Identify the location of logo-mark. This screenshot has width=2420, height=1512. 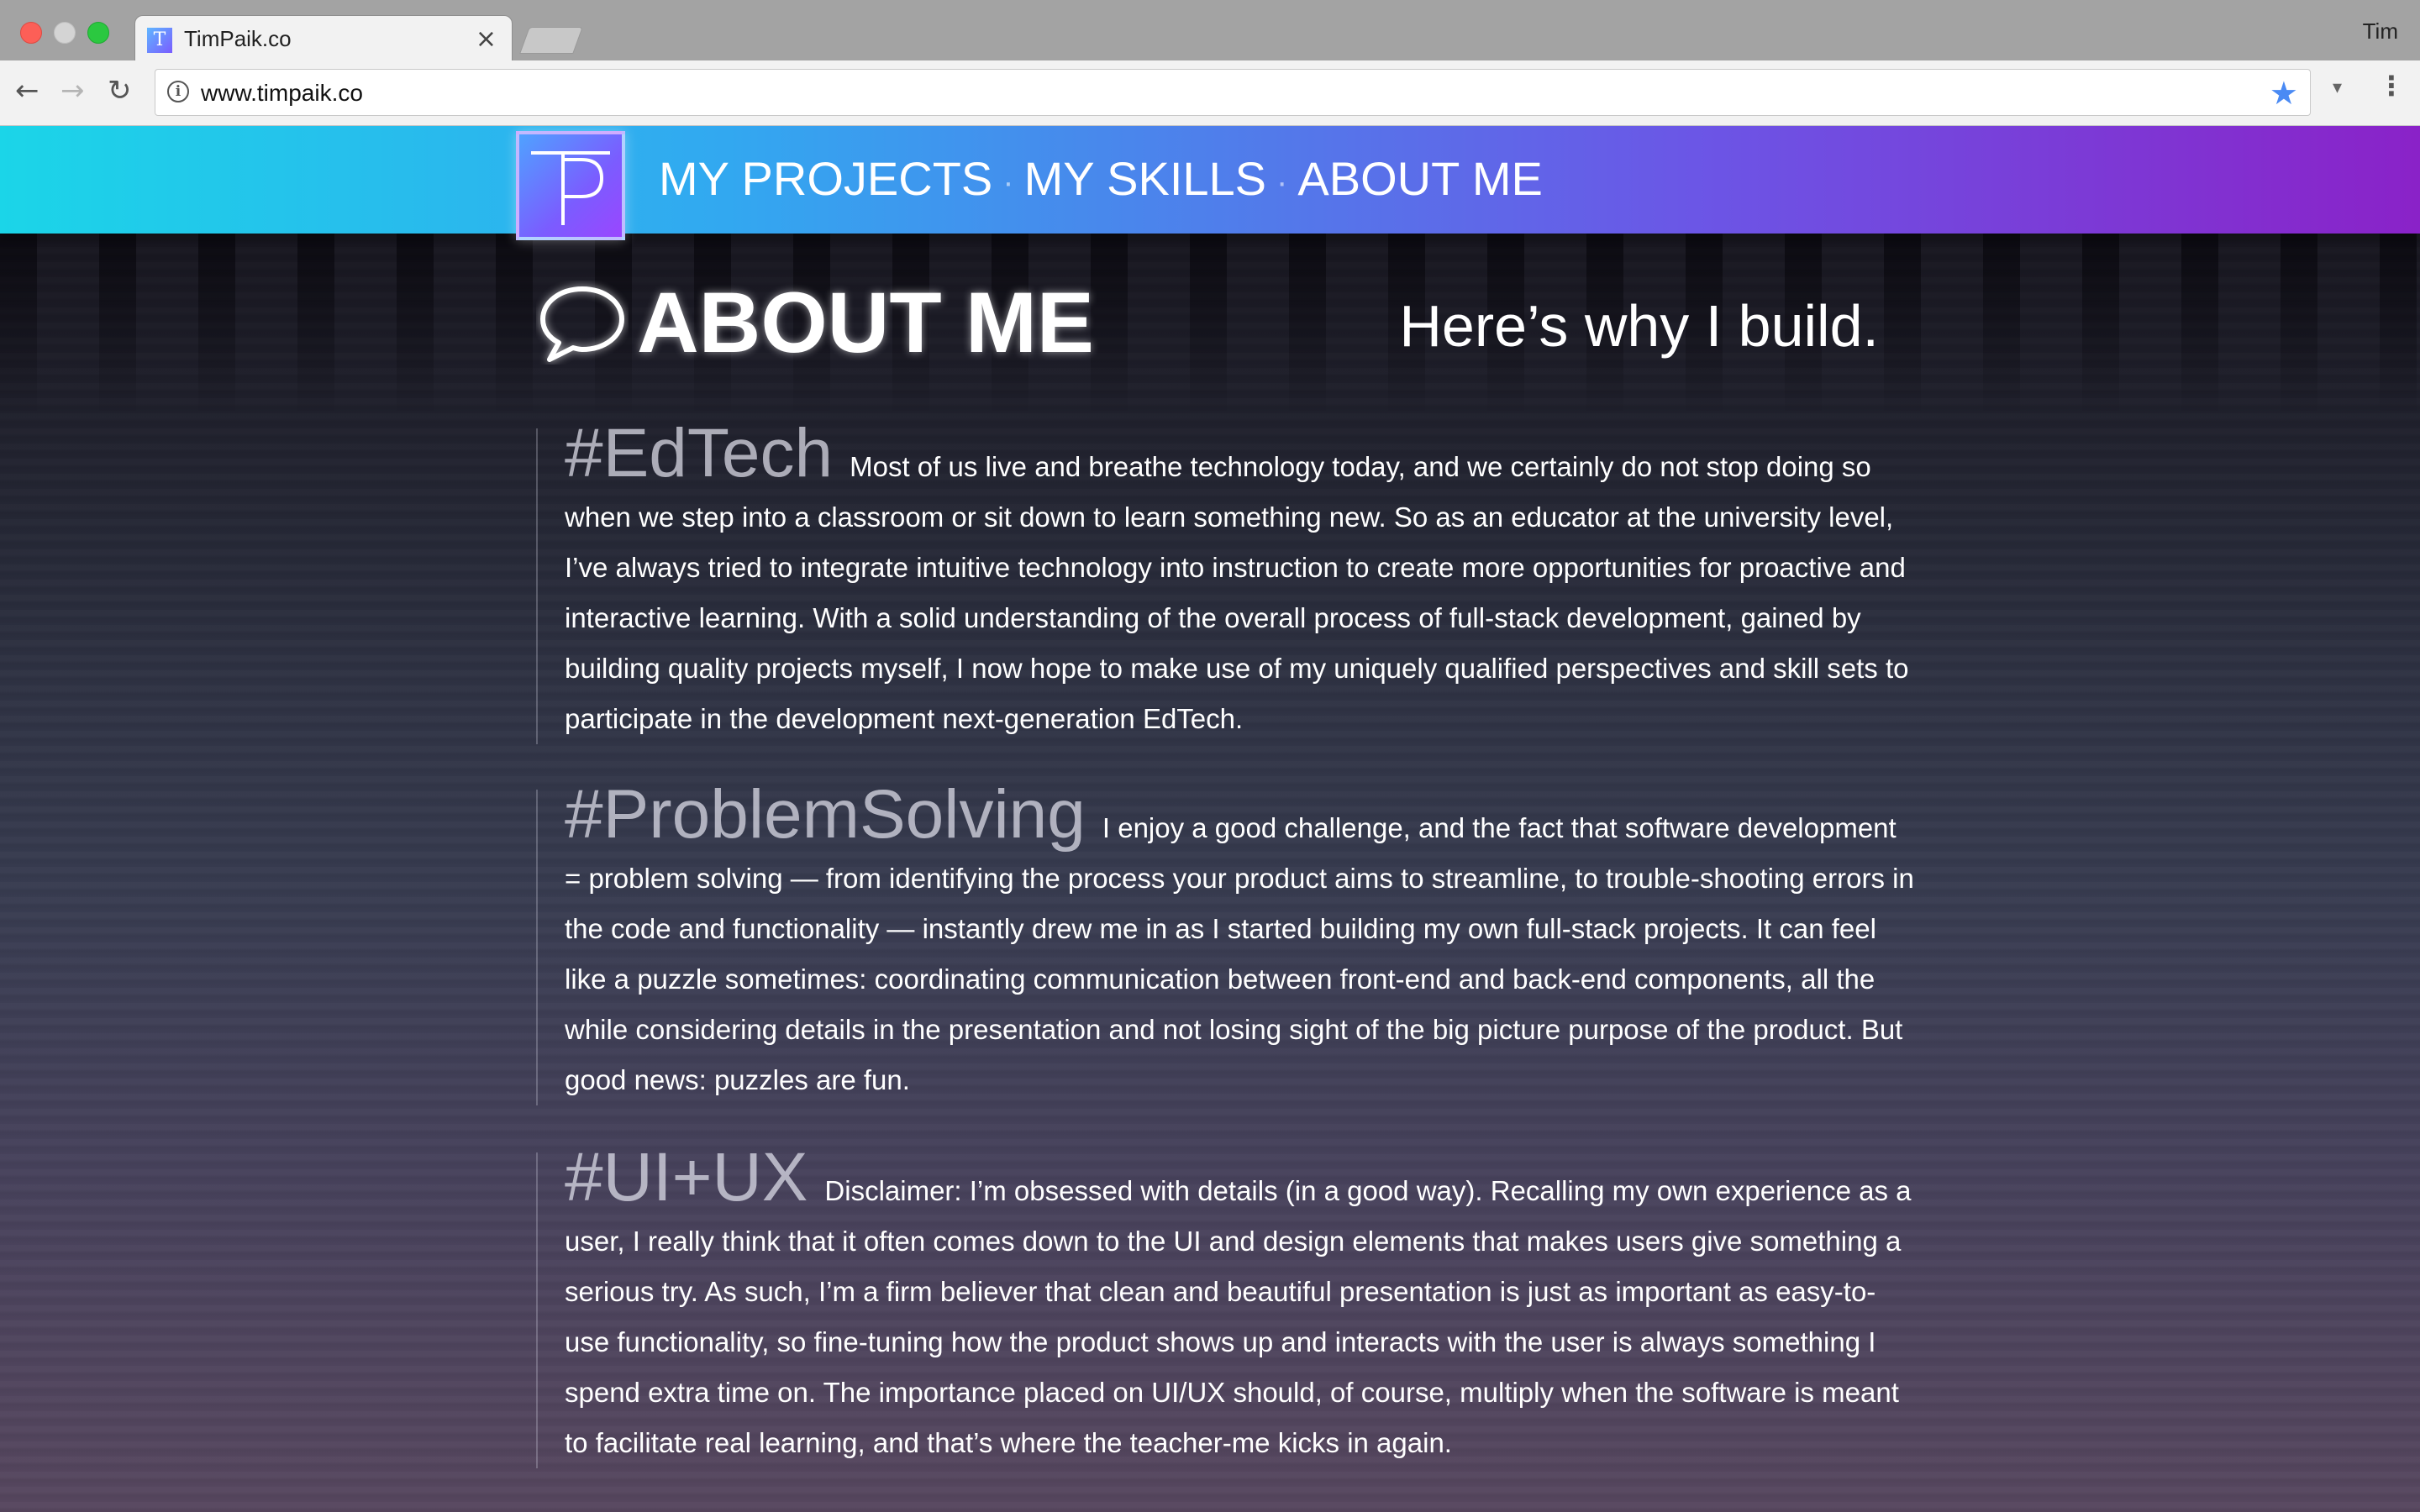
(570, 188).